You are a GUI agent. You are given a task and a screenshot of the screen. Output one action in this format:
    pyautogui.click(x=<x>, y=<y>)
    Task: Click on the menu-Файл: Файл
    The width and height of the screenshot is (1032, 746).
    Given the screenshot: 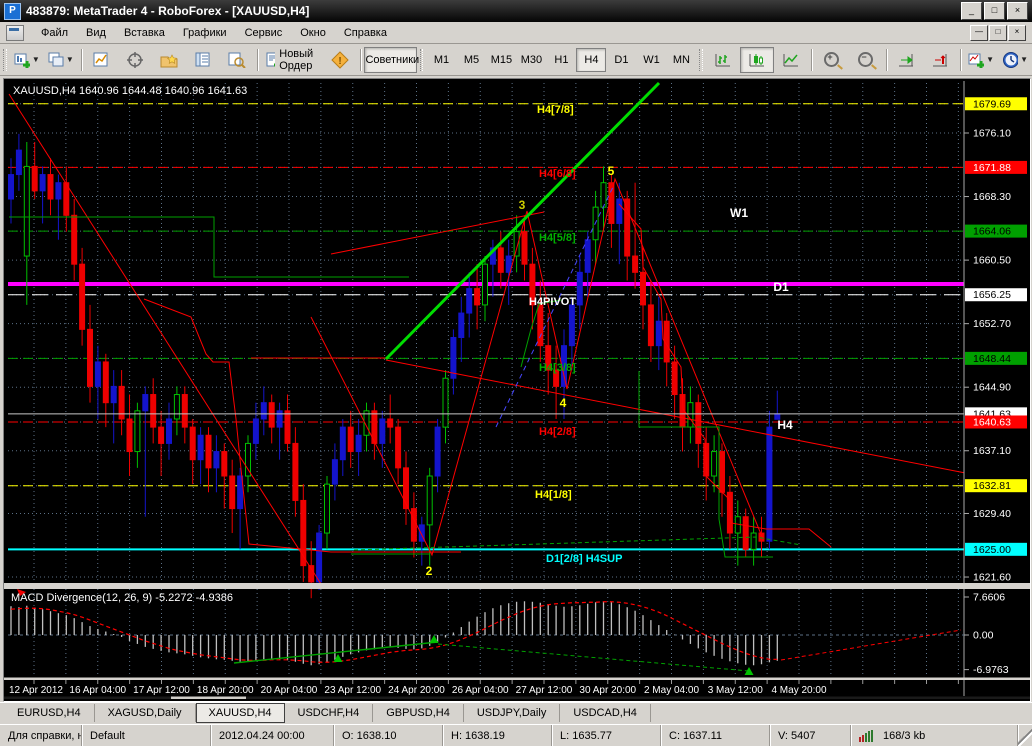 What is the action you would take?
    pyautogui.click(x=54, y=33)
    